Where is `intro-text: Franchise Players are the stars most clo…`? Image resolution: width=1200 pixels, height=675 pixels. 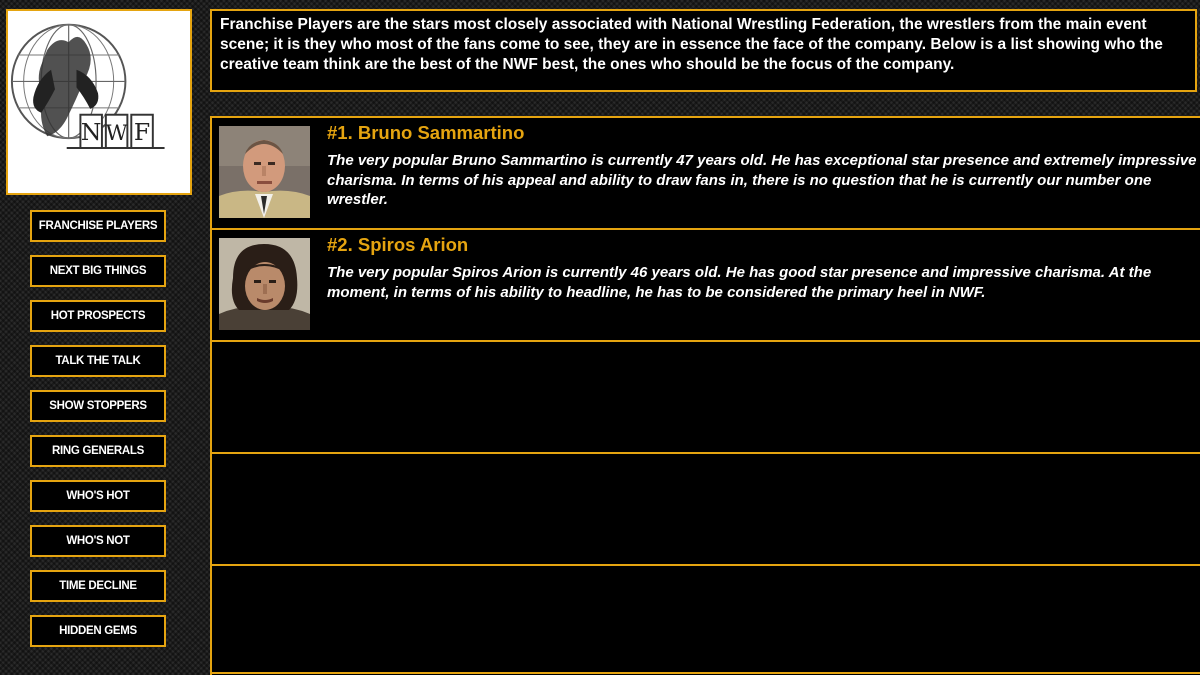 intro-text: Franchise Players are the stars most clo… is located at coordinates (691, 44).